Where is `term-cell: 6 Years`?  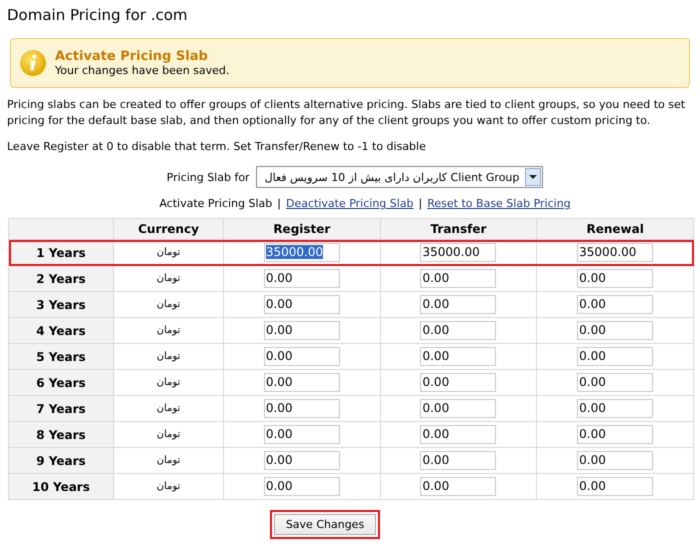 term-cell: 6 Years is located at coordinates (61, 383).